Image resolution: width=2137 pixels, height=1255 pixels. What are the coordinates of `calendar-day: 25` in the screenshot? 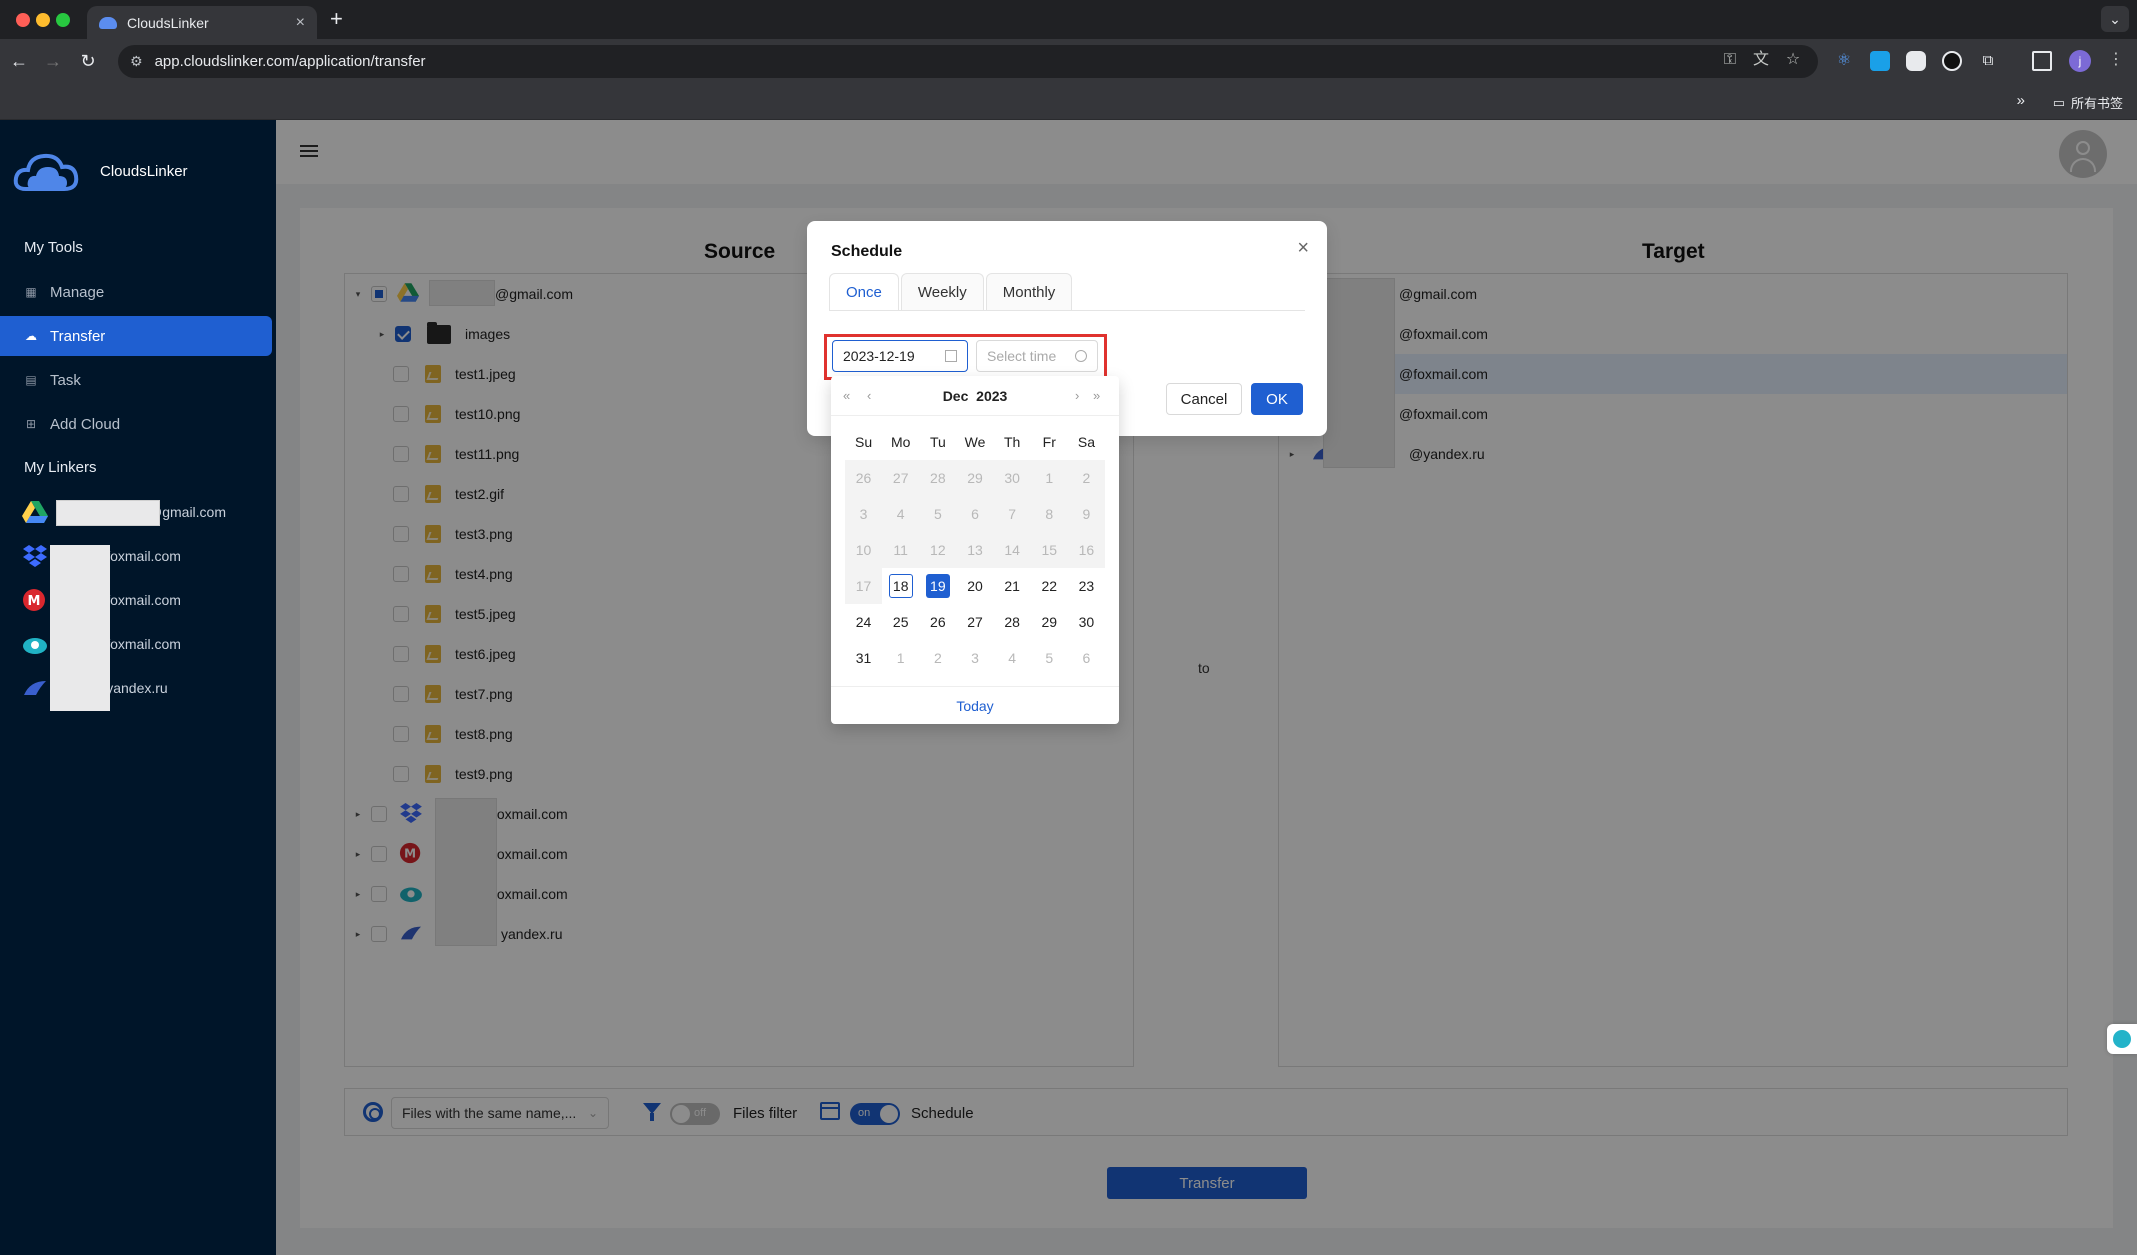 It's located at (900, 622).